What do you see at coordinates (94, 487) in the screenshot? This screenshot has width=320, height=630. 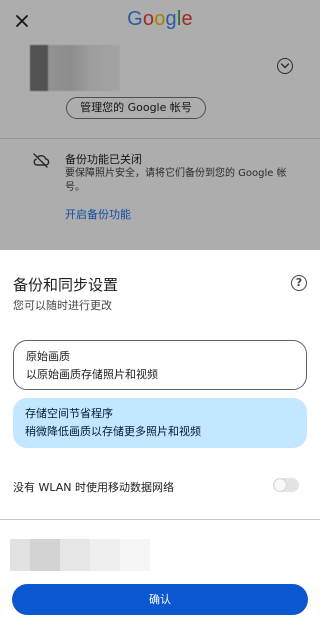 I see `mobile-data-label: 没有 WLAN 时使用移动数据网络` at bounding box center [94, 487].